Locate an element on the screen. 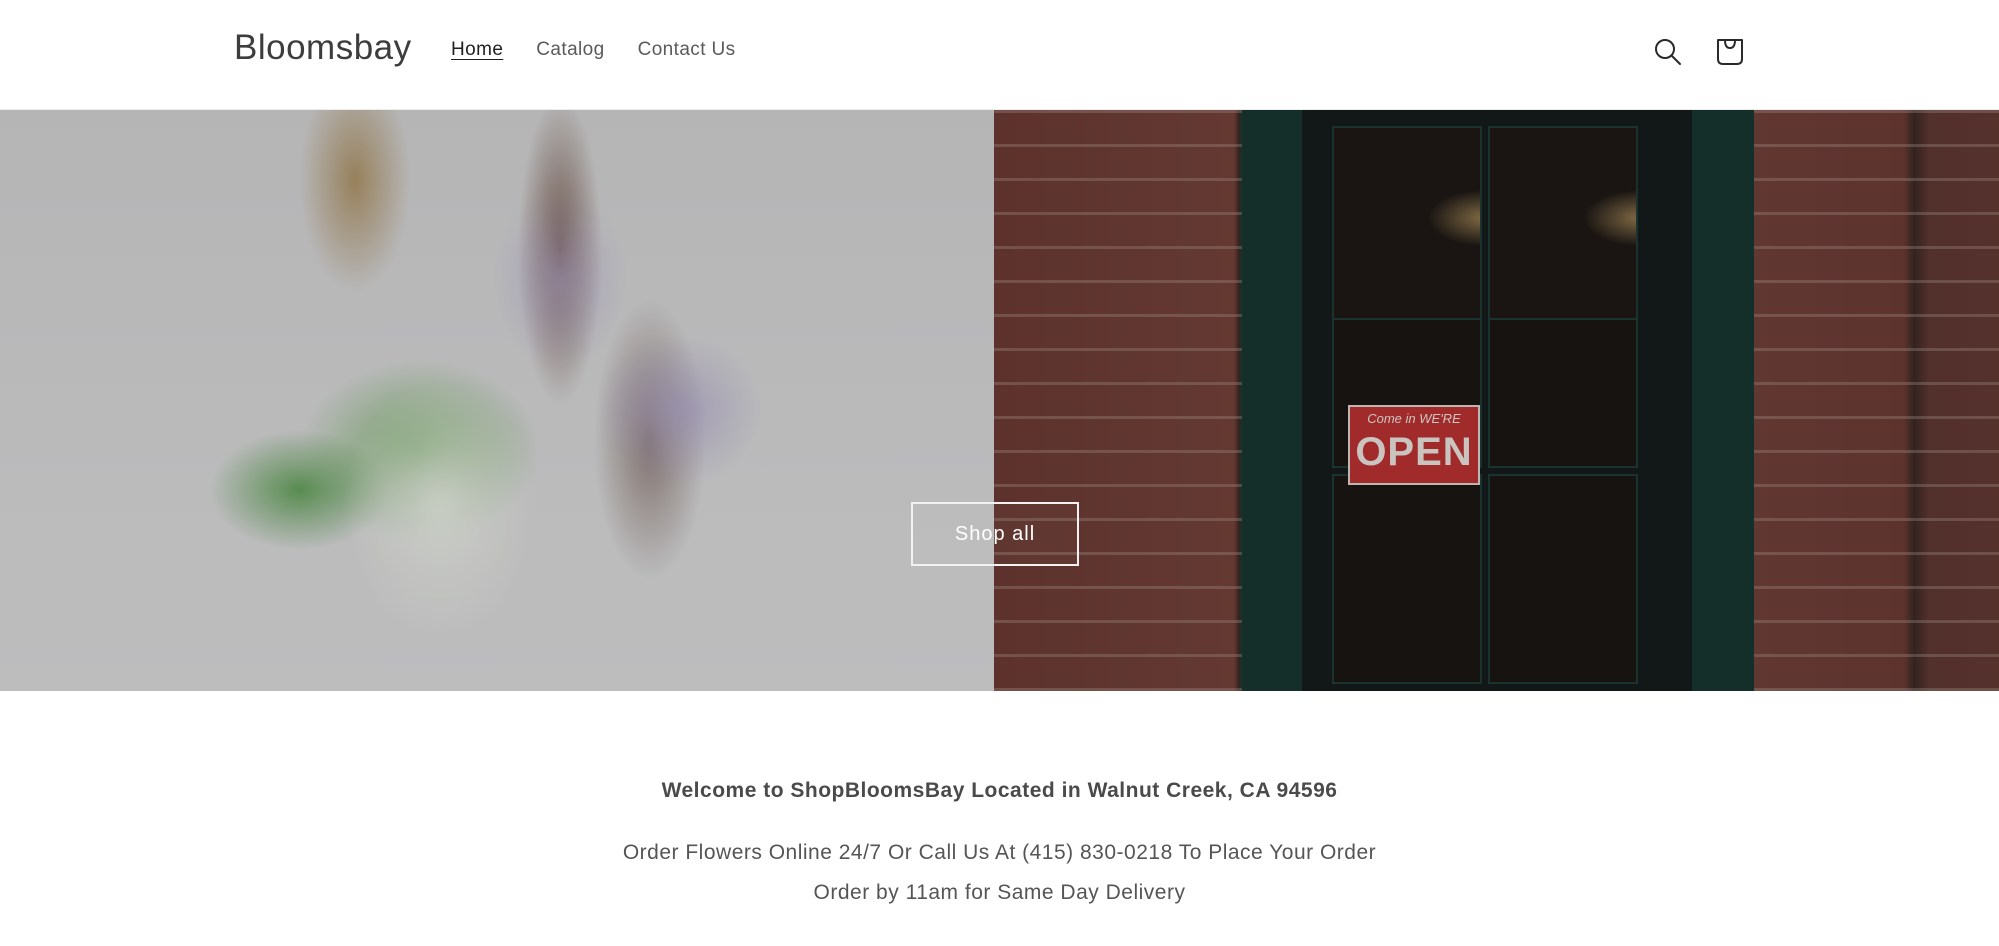 This screenshot has height=946, width=1999. cart-button is located at coordinates (1730, 52).